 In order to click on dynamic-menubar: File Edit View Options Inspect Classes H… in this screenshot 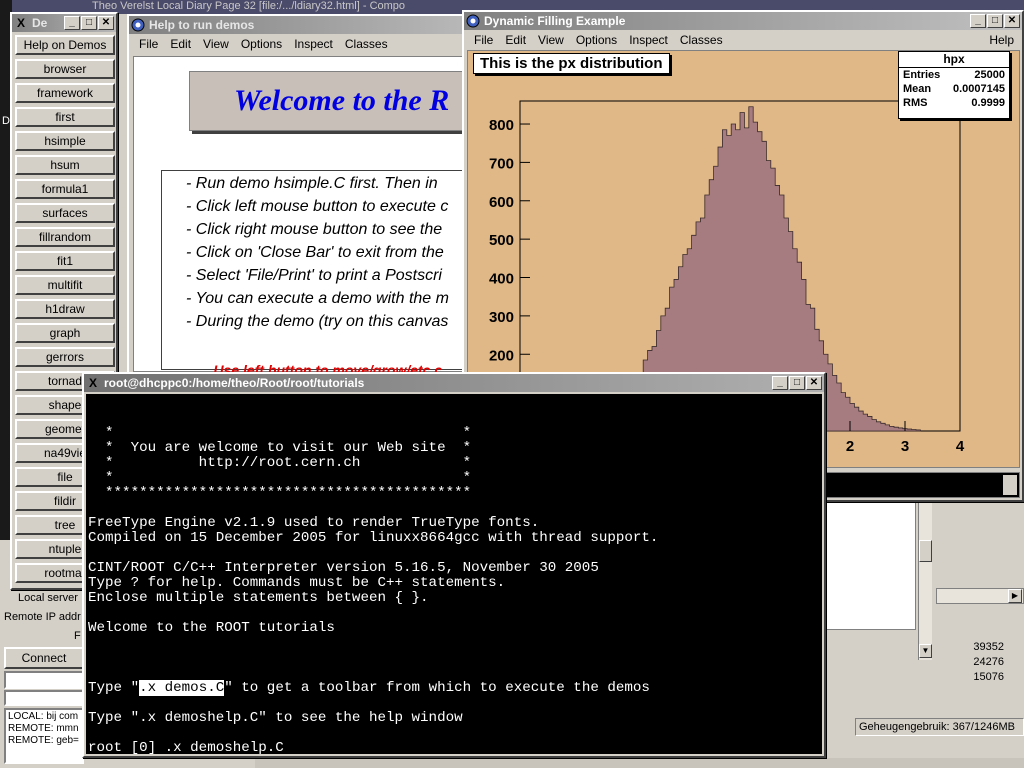, I will do `click(743, 40)`.